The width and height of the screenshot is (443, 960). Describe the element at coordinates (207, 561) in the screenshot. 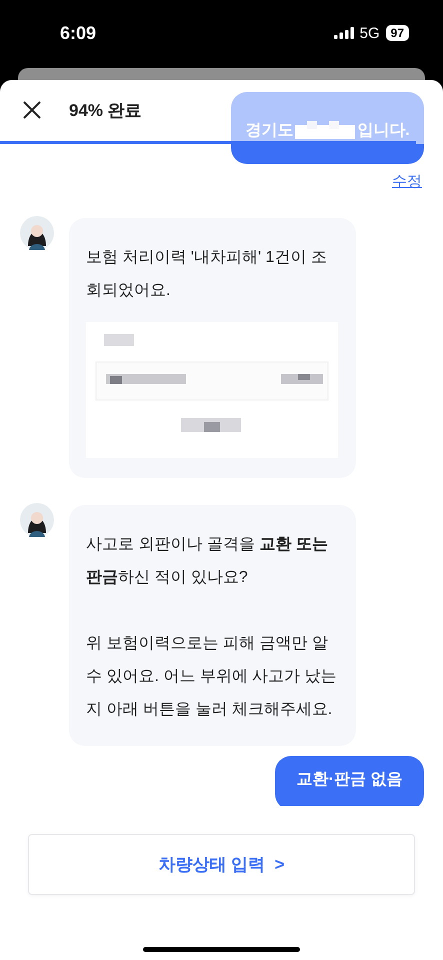

I see `message-text: 사고로 외판이나 골격을 교환 또는 판금하신 적이 있나요?` at that location.